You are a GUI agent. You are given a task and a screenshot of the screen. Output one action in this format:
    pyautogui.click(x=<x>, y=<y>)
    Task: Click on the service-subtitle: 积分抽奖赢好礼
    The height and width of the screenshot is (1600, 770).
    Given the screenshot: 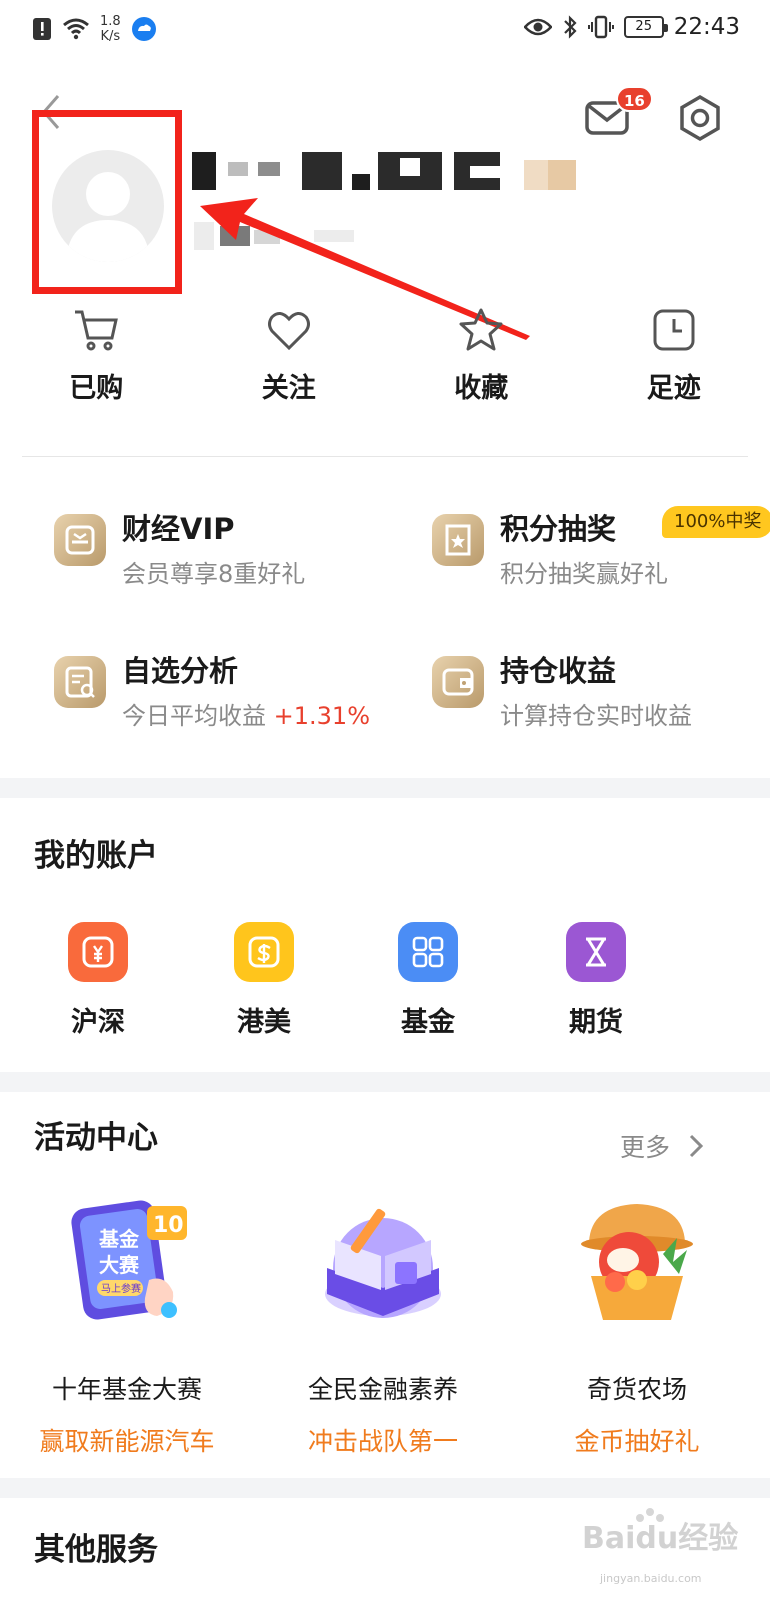 What is the action you would take?
    pyautogui.click(x=584, y=574)
    